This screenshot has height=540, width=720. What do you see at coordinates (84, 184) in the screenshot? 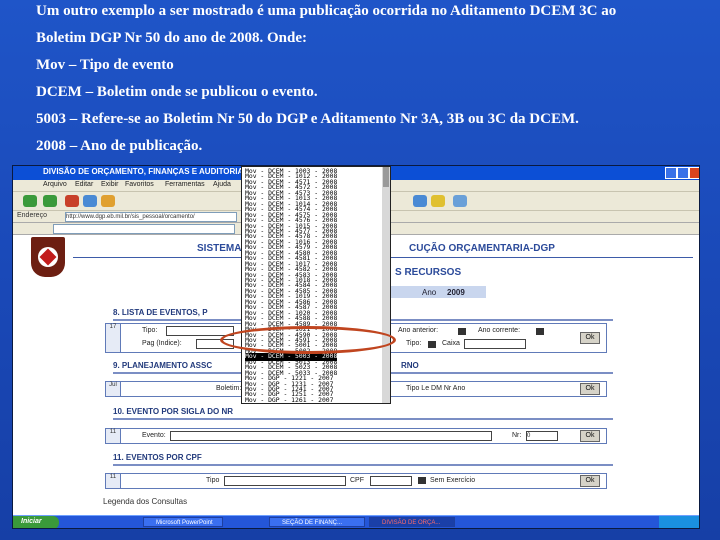
I see `menu-editar: Editar` at bounding box center [84, 184].